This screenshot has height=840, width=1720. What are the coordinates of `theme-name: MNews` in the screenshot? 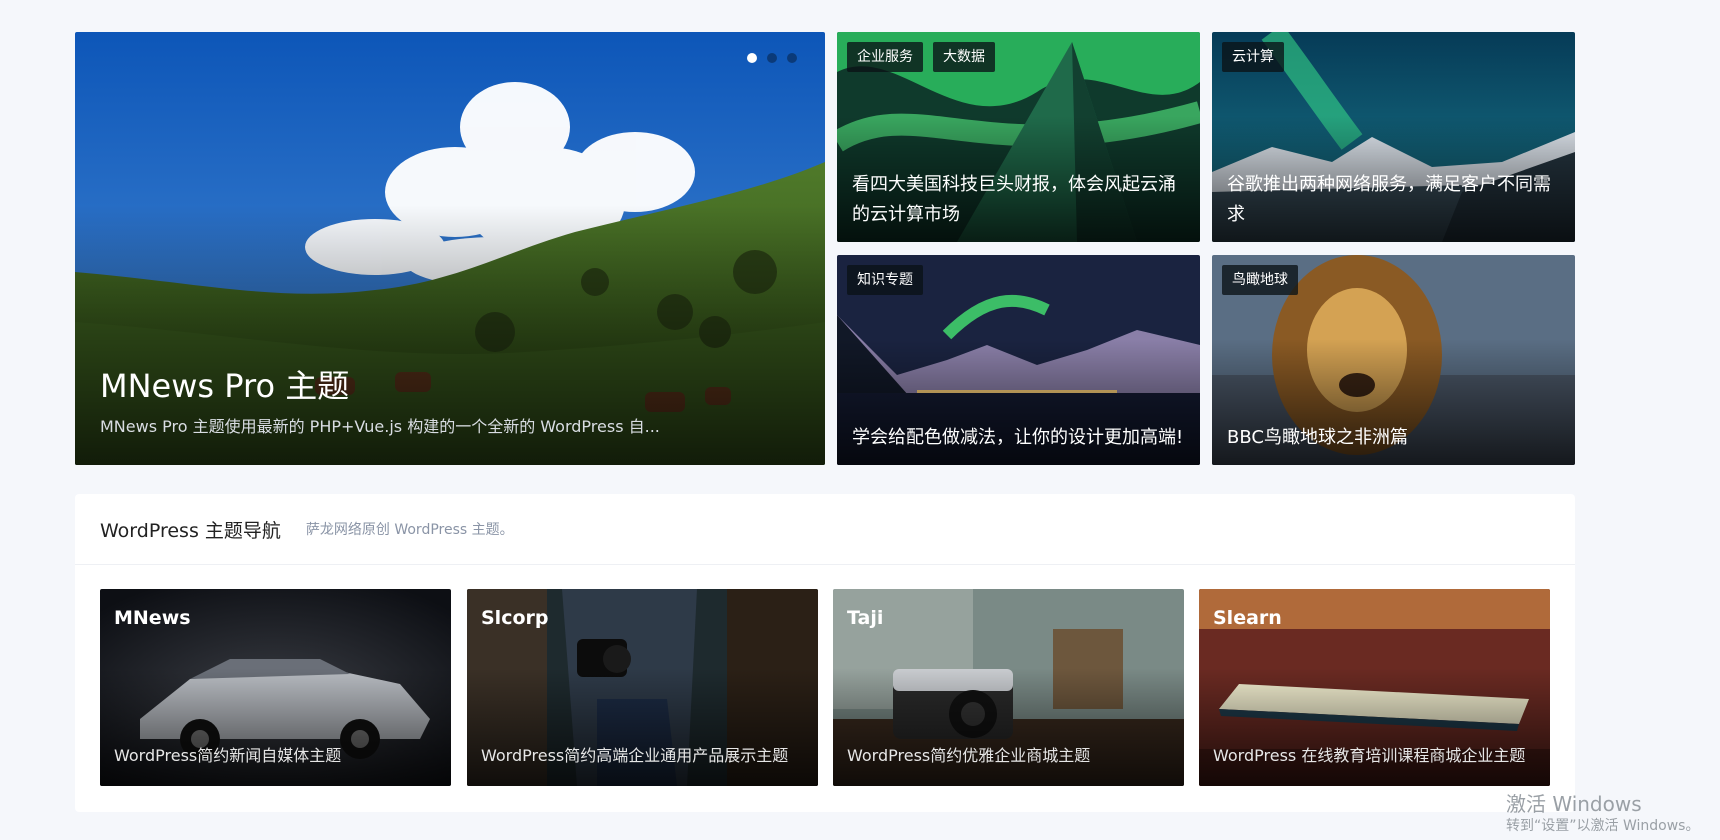 It's located at (152, 618).